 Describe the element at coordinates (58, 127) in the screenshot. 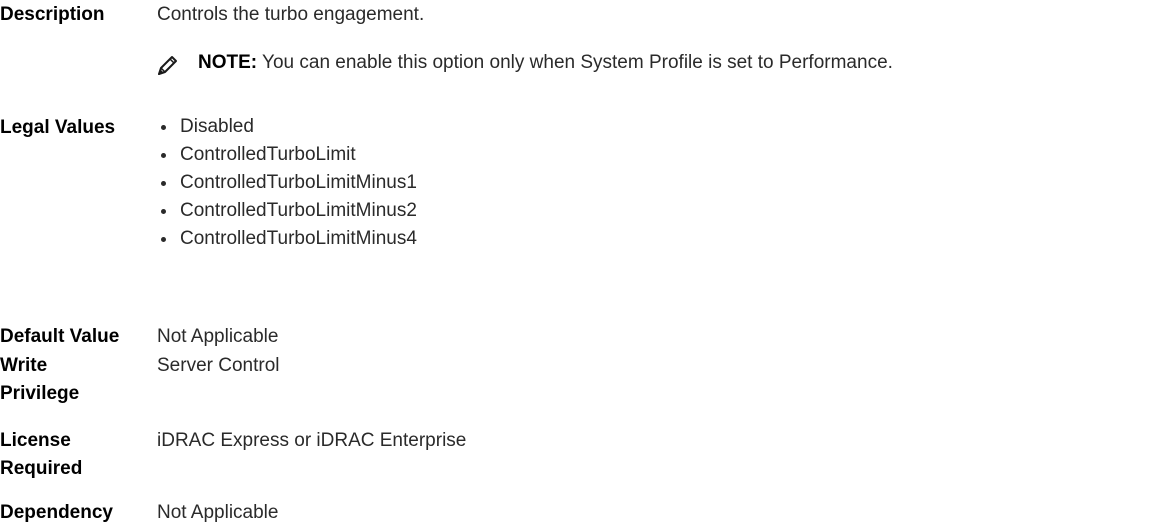

I see `legal-values-label: Legal Values` at that location.